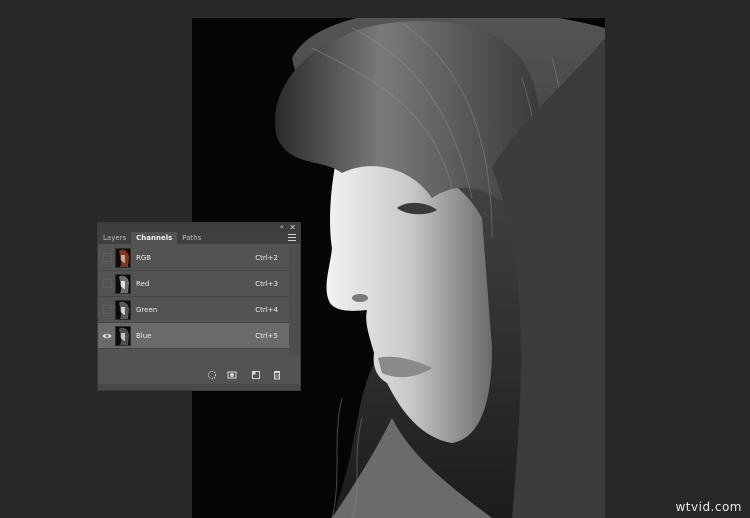 The height and width of the screenshot is (518, 750). I want to click on channel-row-blue: Blue Ctrl+5, so click(194, 336).